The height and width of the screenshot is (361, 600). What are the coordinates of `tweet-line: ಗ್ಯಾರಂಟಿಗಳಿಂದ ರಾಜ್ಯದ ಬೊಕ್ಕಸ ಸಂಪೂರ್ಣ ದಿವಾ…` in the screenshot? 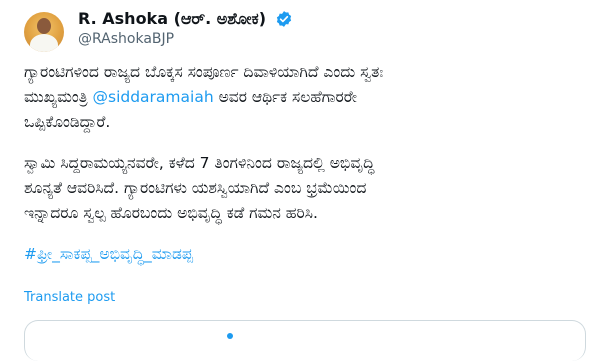 It's located at (204, 72).